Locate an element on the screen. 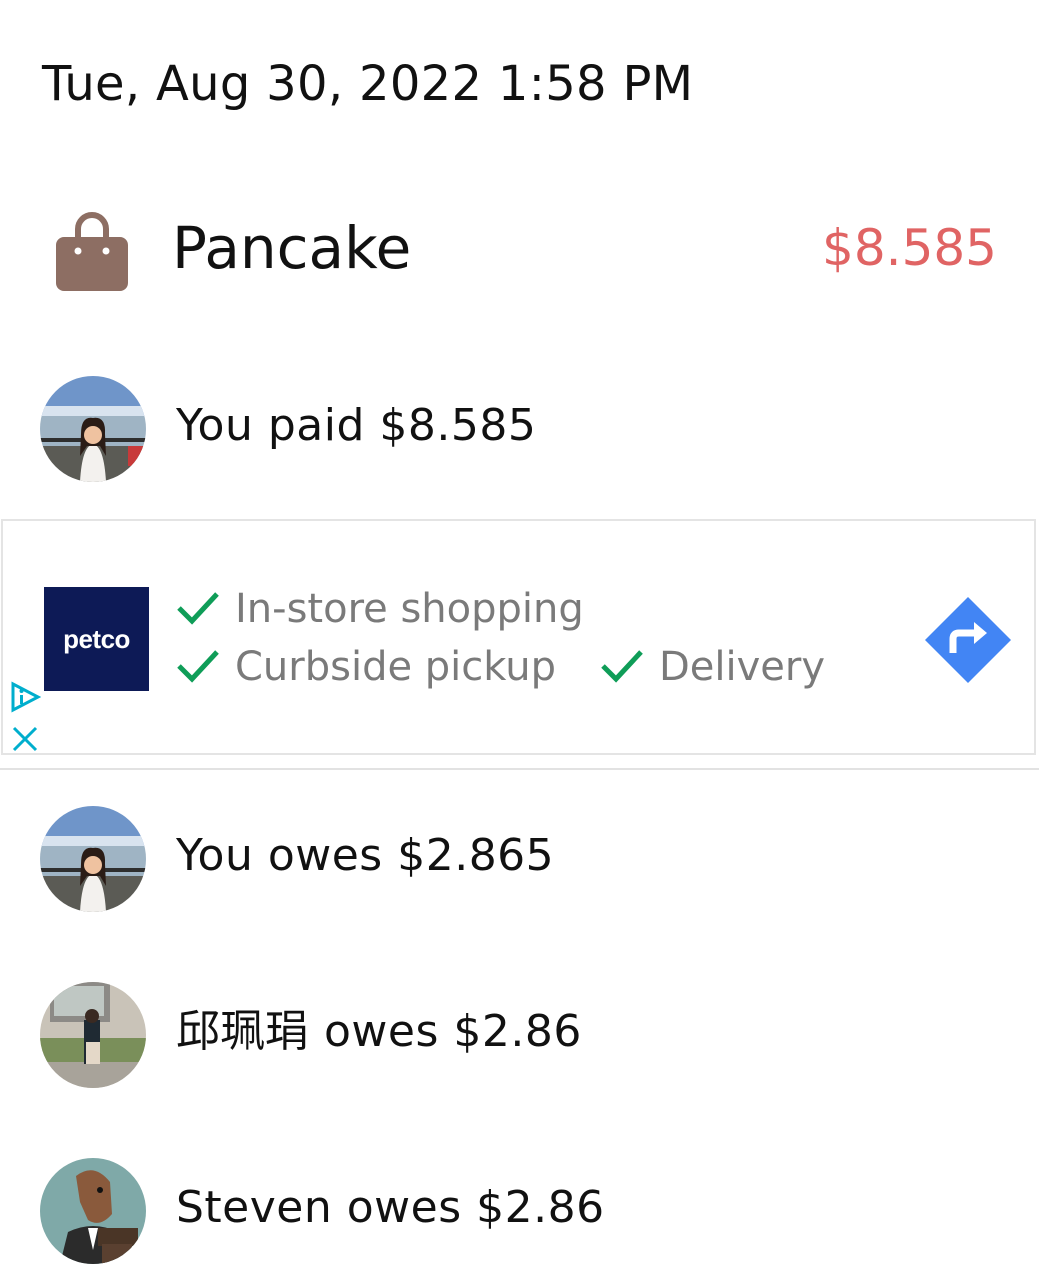 The height and width of the screenshot is (1280, 1039). divider is located at coordinates (519, 769).